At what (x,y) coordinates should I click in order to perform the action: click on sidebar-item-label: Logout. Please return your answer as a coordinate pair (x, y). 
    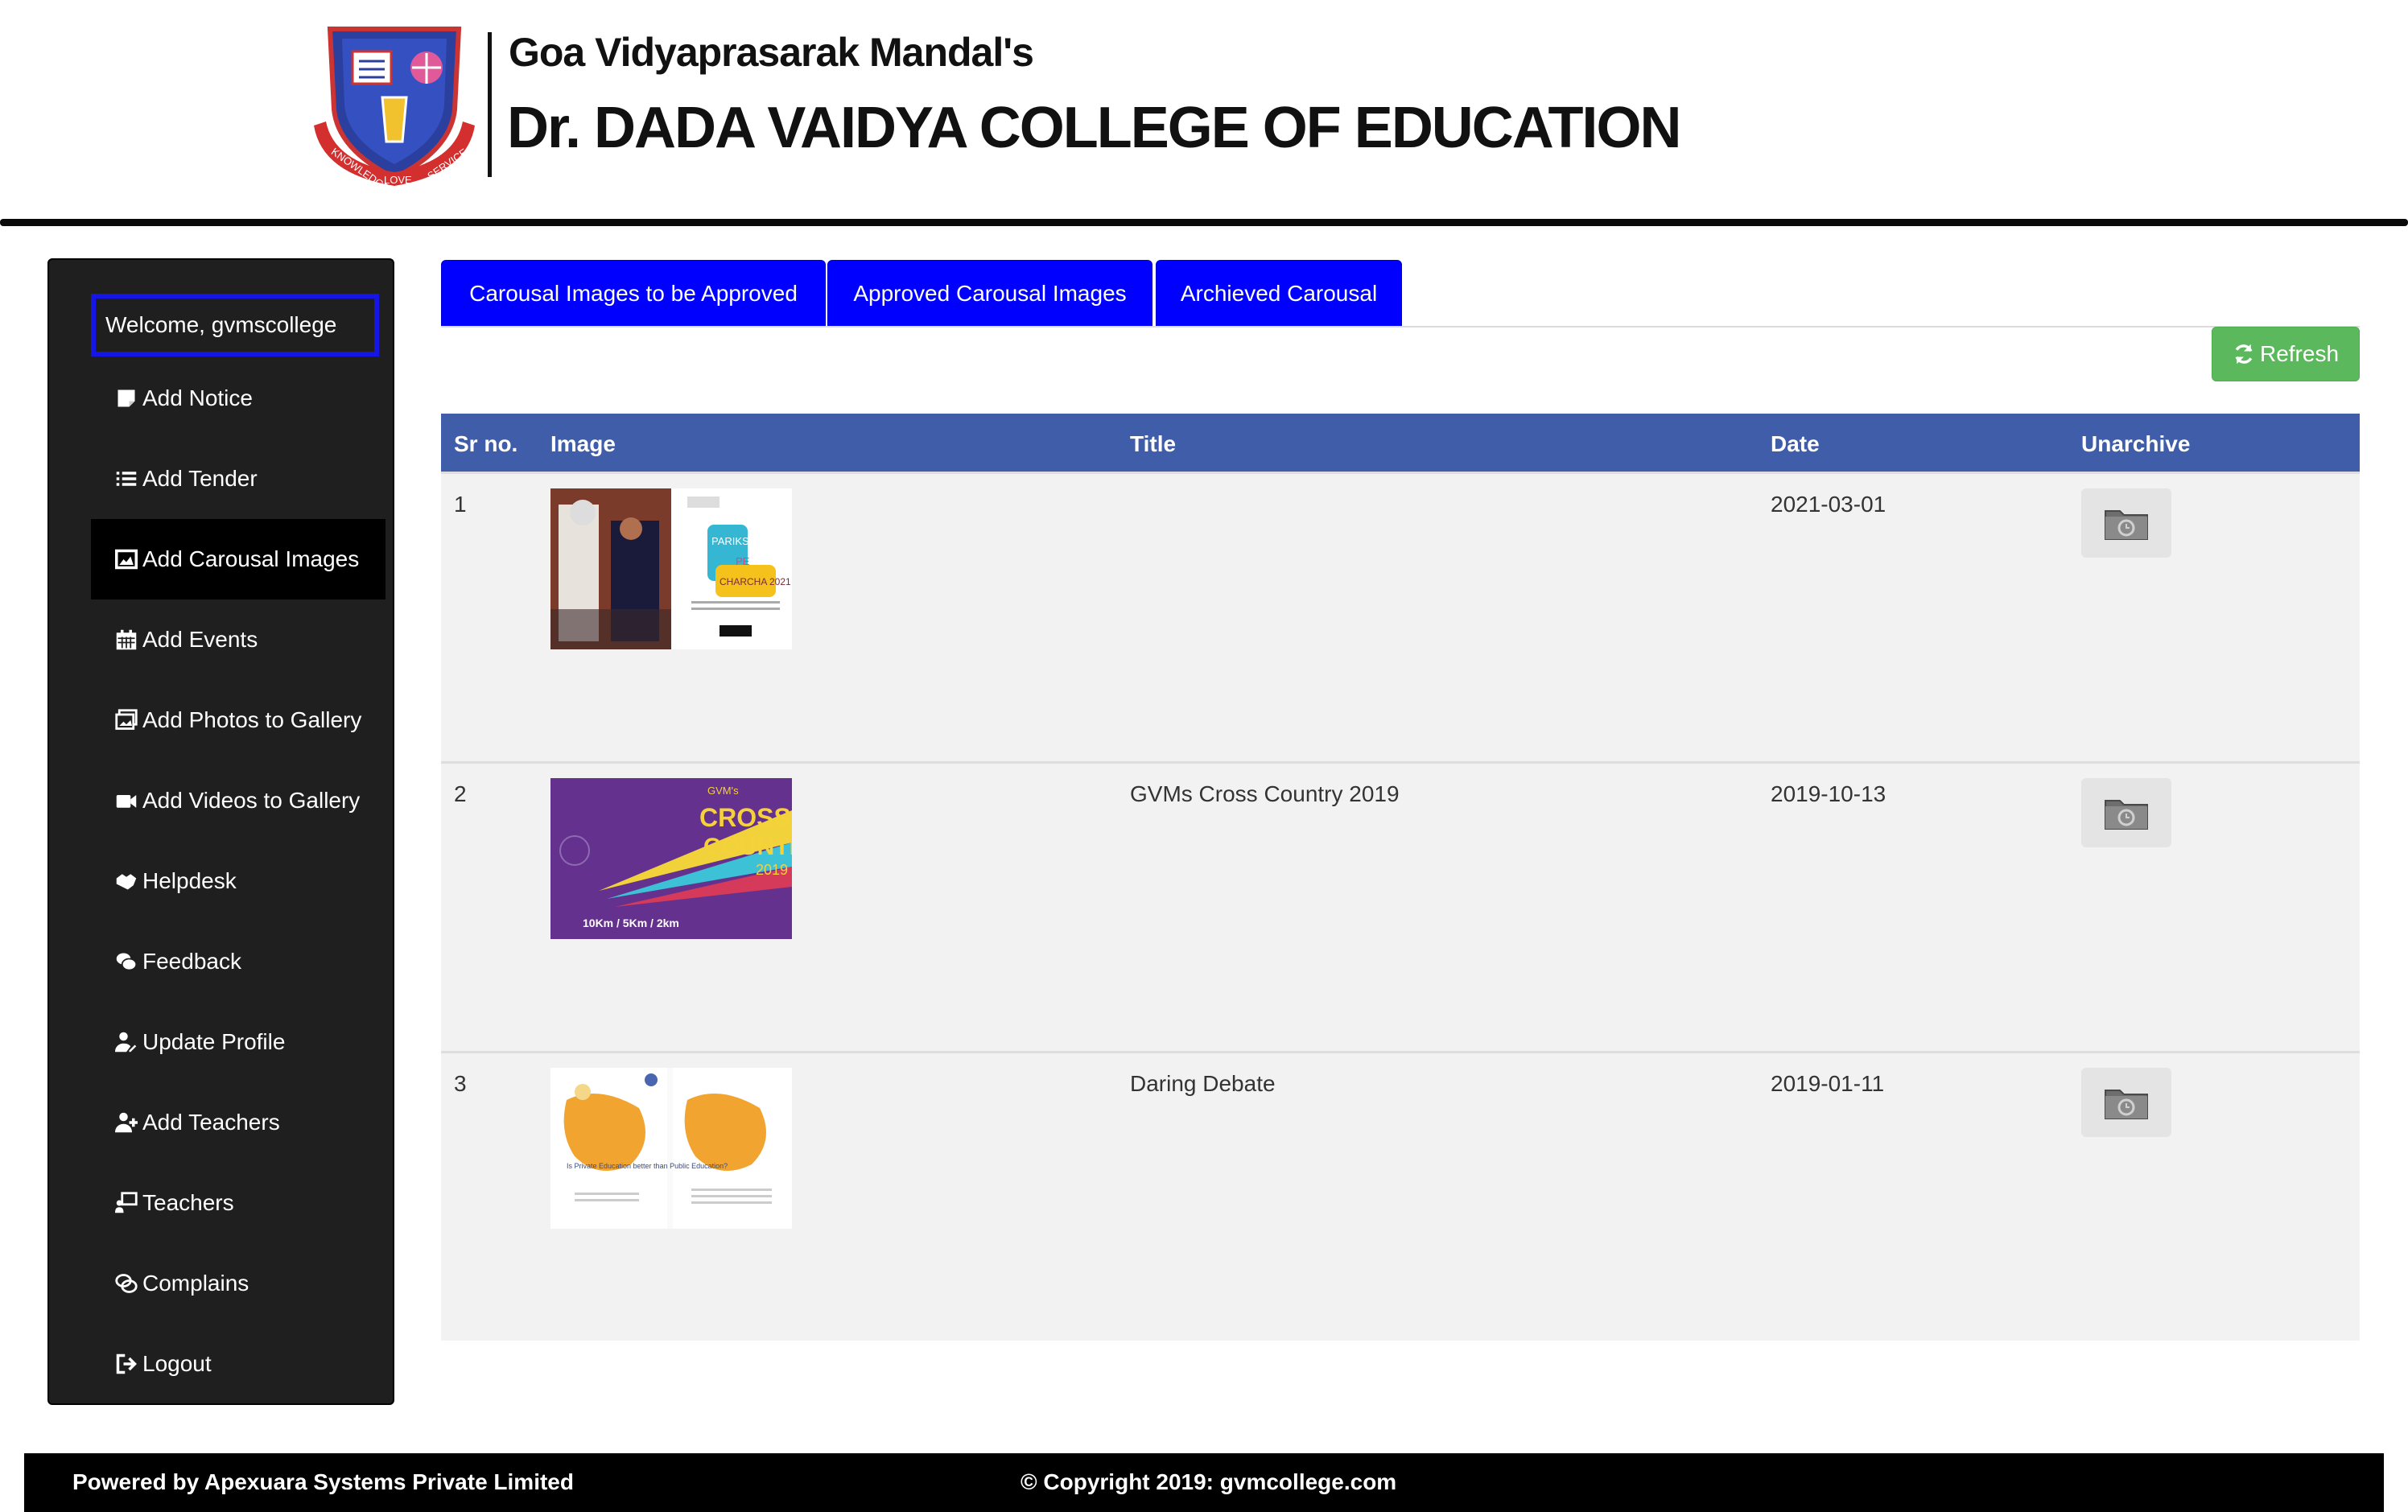
    Looking at the image, I should click on (177, 1363).